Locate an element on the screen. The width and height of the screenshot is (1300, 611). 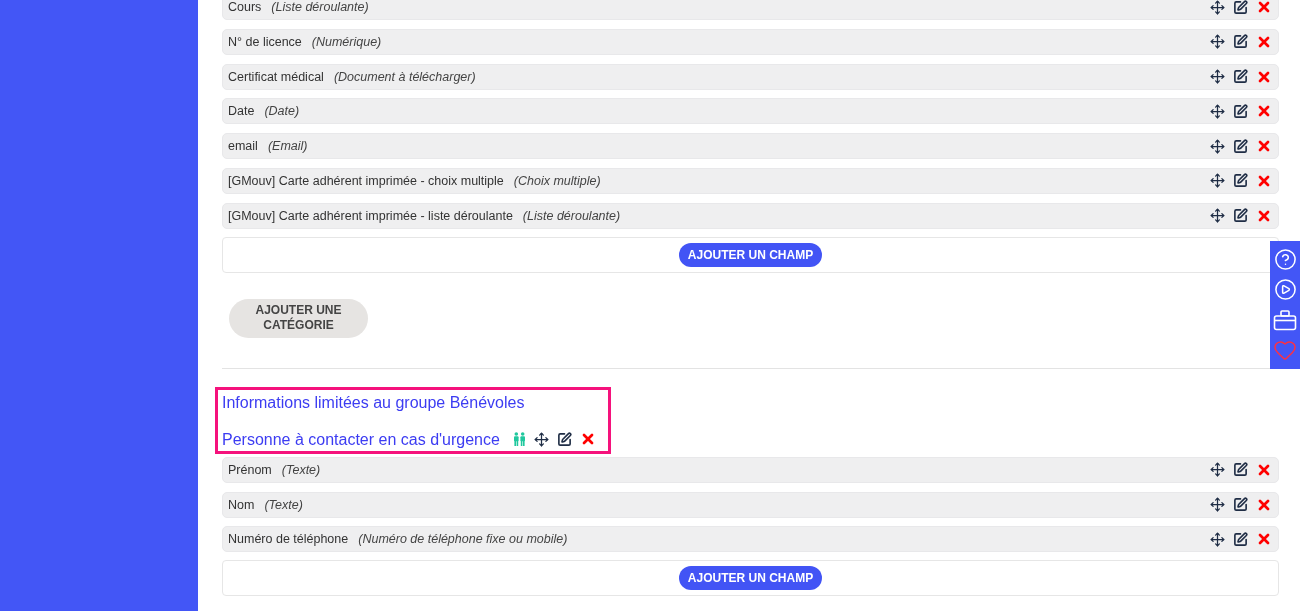
field-name: N° de licence is located at coordinates (265, 41).